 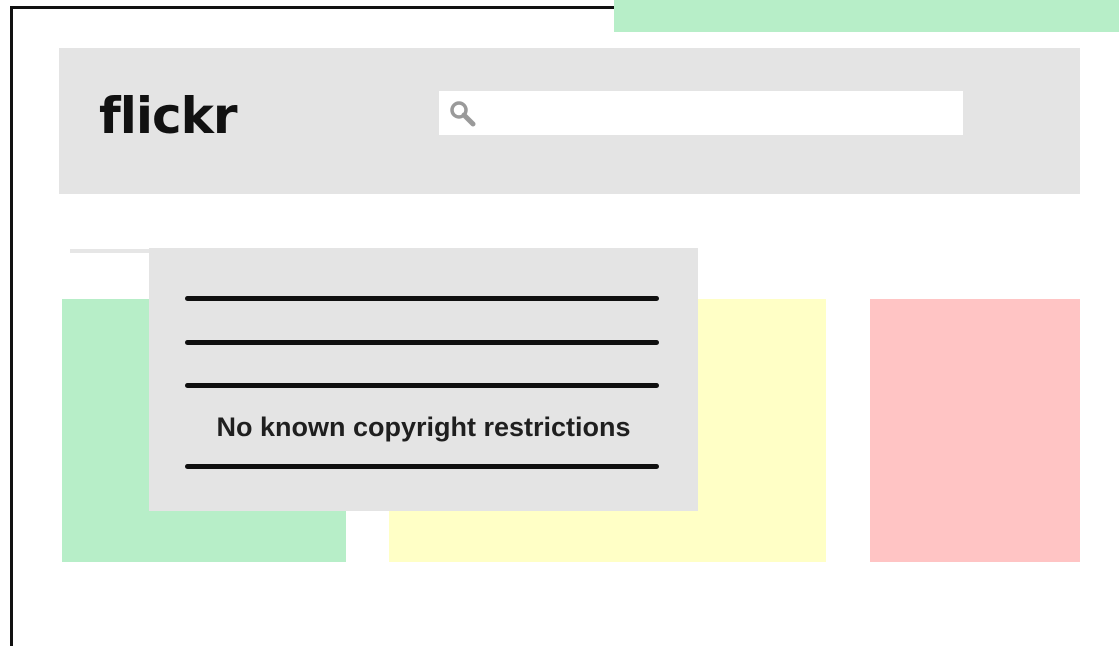 I want to click on search-bar, so click(x=701, y=114).